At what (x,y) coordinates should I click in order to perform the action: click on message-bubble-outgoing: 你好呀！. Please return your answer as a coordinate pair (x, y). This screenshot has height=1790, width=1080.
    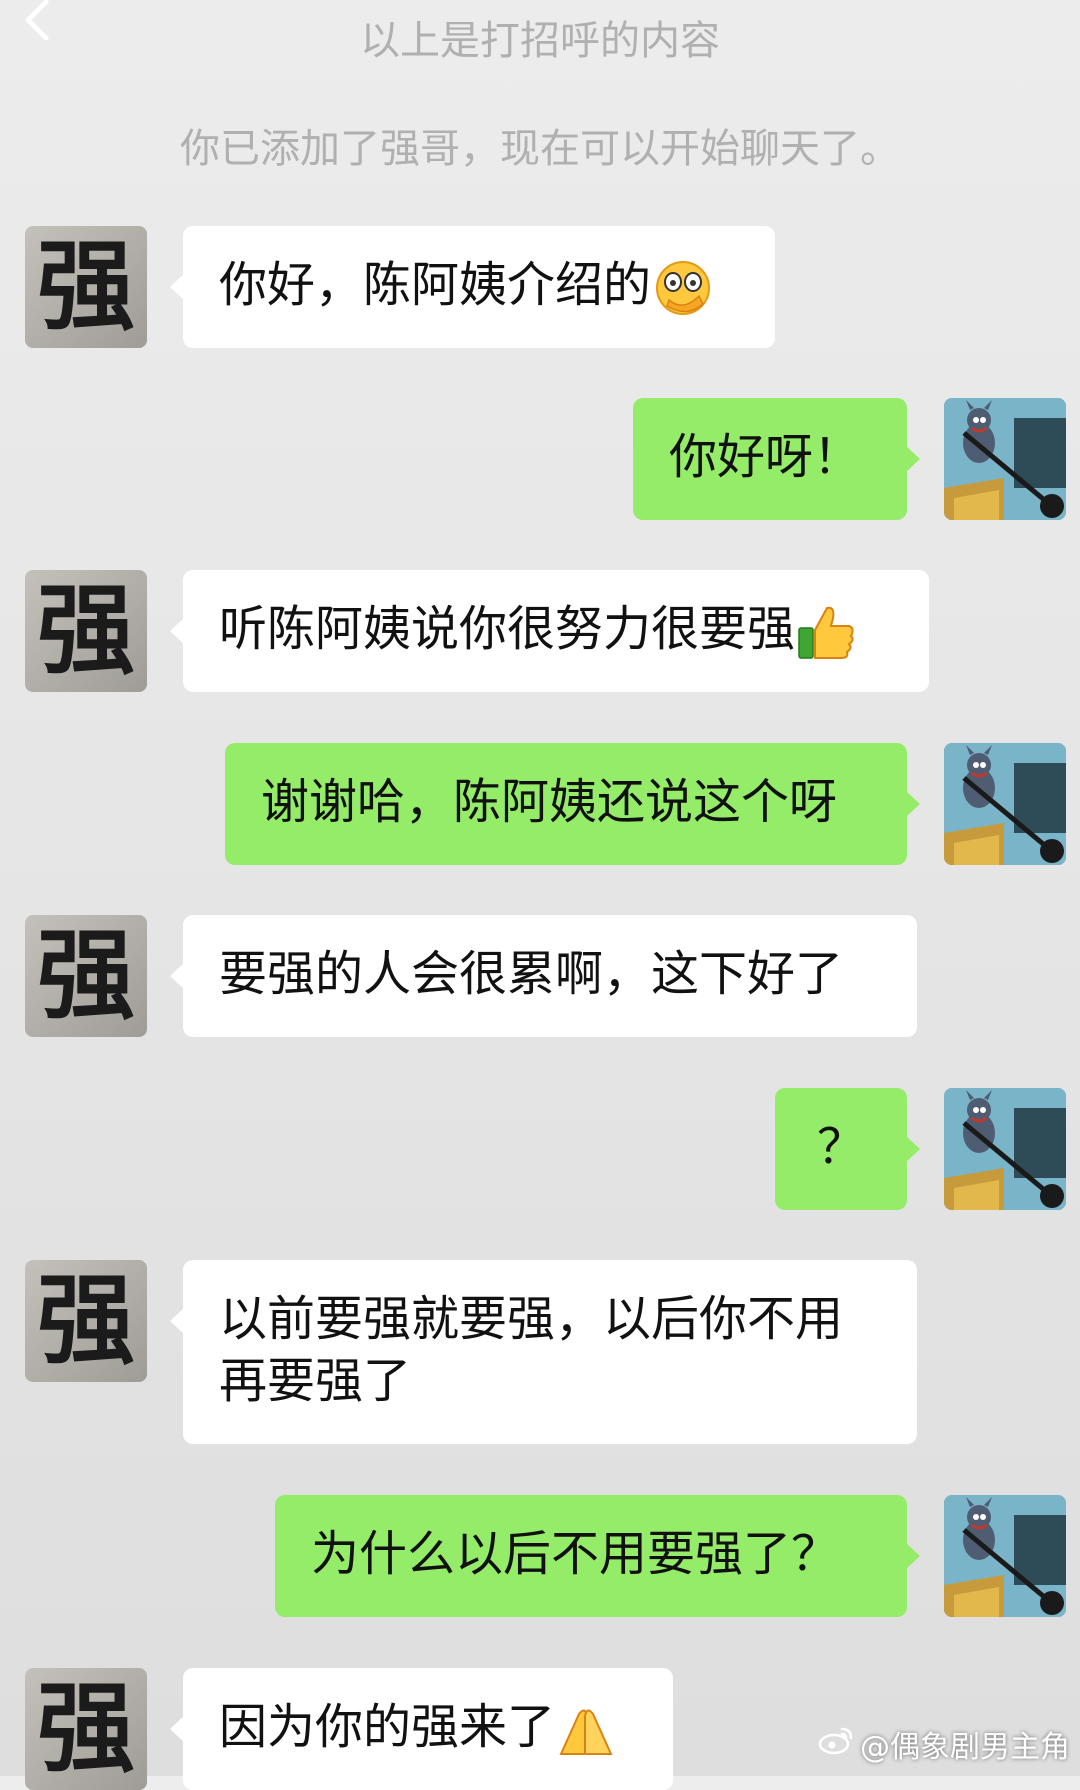
    Looking at the image, I should click on (776, 459).